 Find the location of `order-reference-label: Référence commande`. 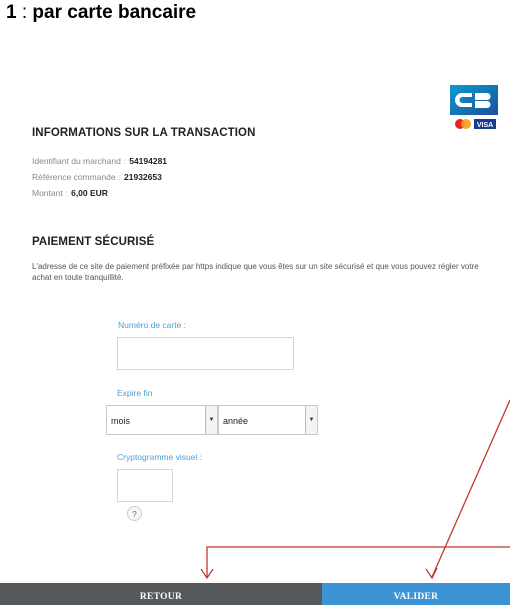

order-reference-label: Référence commande is located at coordinates (74, 177).